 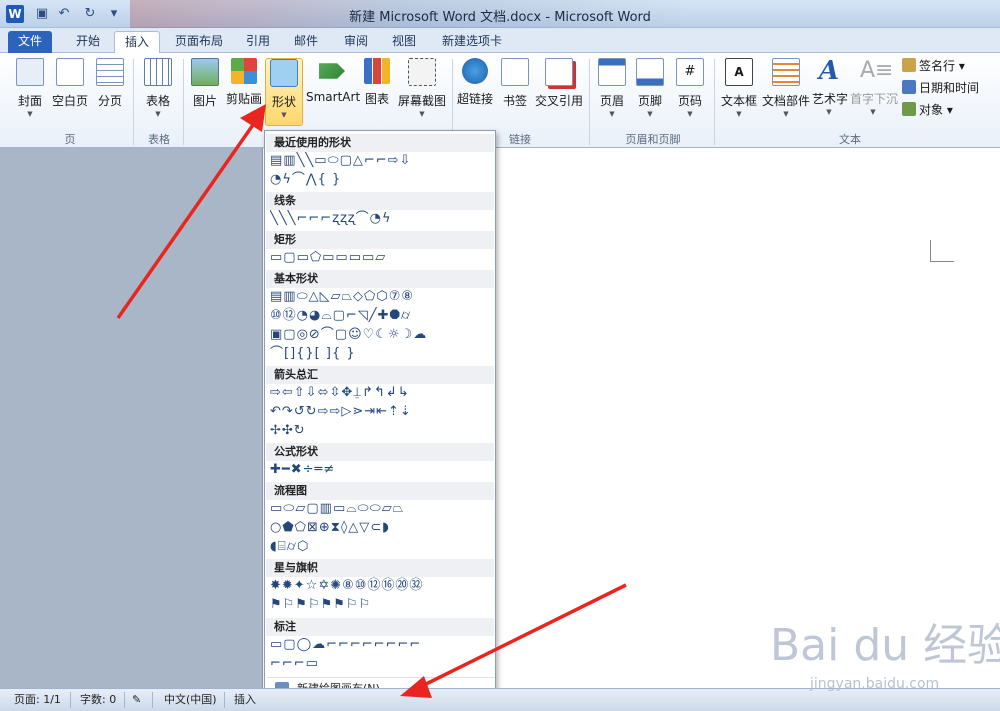 What do you see at coordinates (30, 90) in the screenshot?
I see `cover-page-button: 封面 ▼` at bounding box center [30, 90].